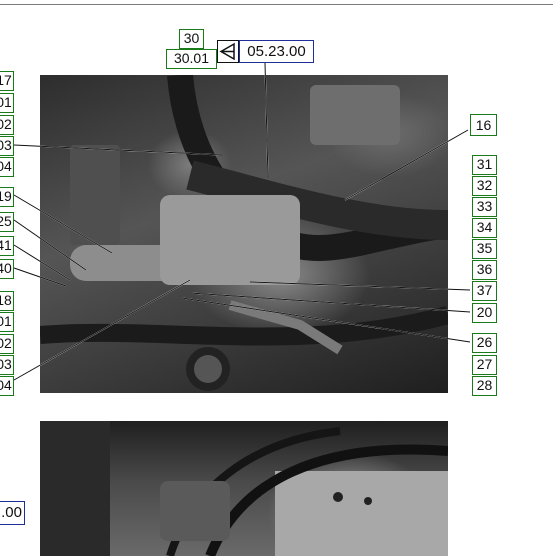 The image size is (553, 556). What do you see at coordinates (7, 301) in the screenshot?
I see `callout-left-lower-18: 18` at bounding box center [7, 301].